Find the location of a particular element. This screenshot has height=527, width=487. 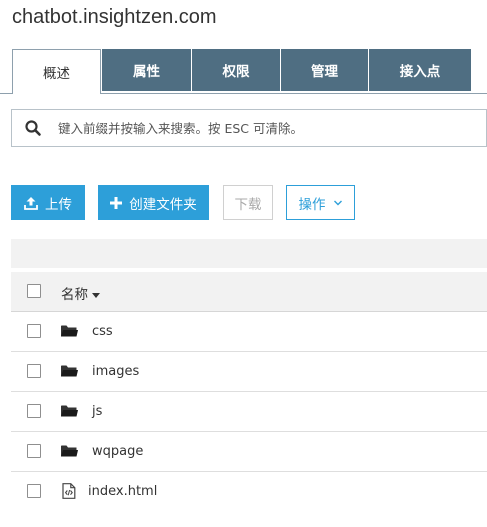

table-row: images is located at coordinates (249, 372).